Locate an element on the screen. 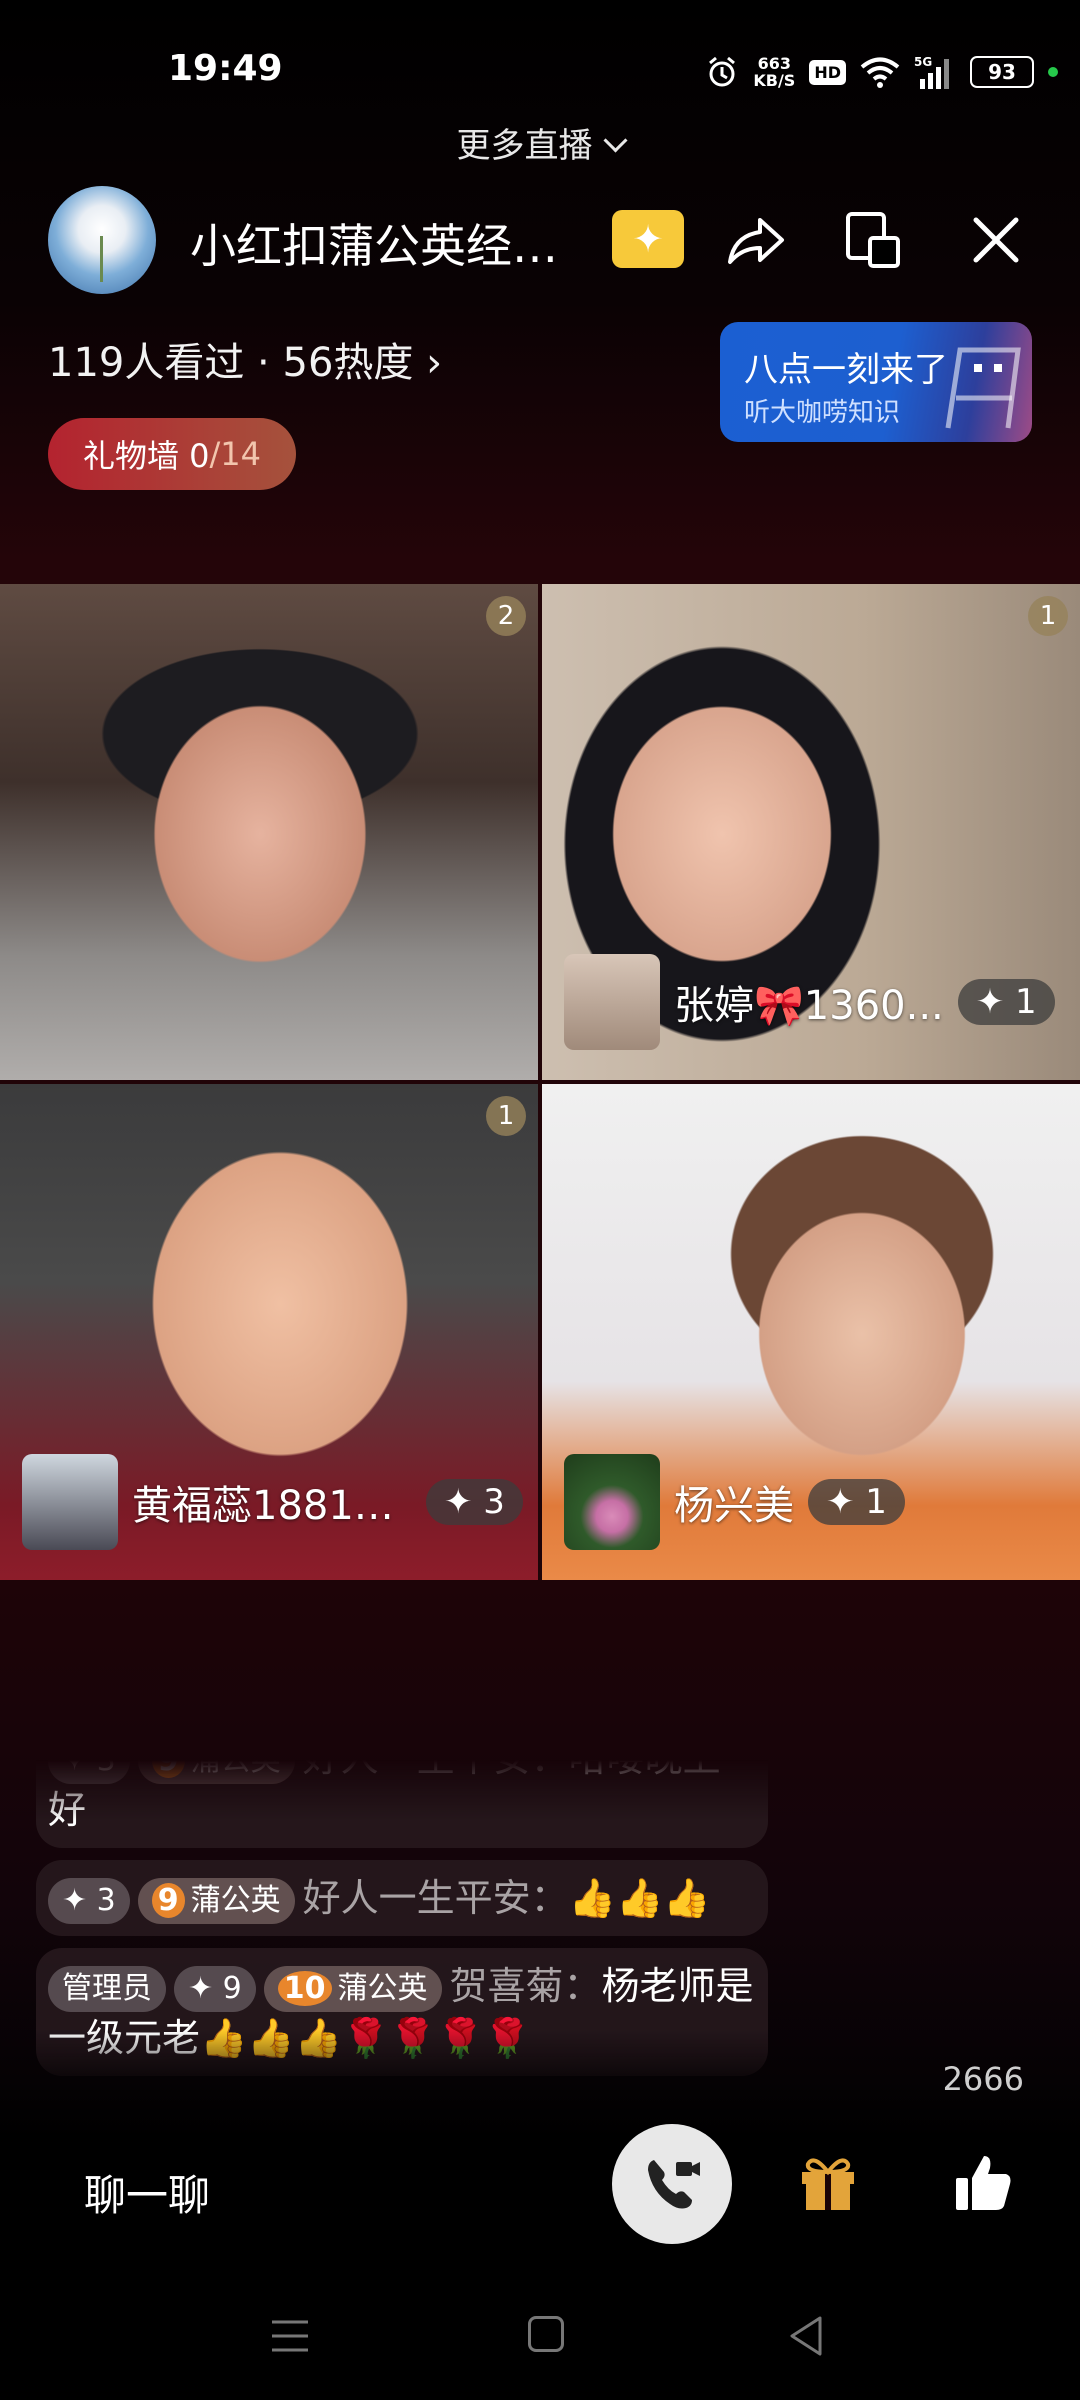  video-call-button is located at coordinates (672, 2184).